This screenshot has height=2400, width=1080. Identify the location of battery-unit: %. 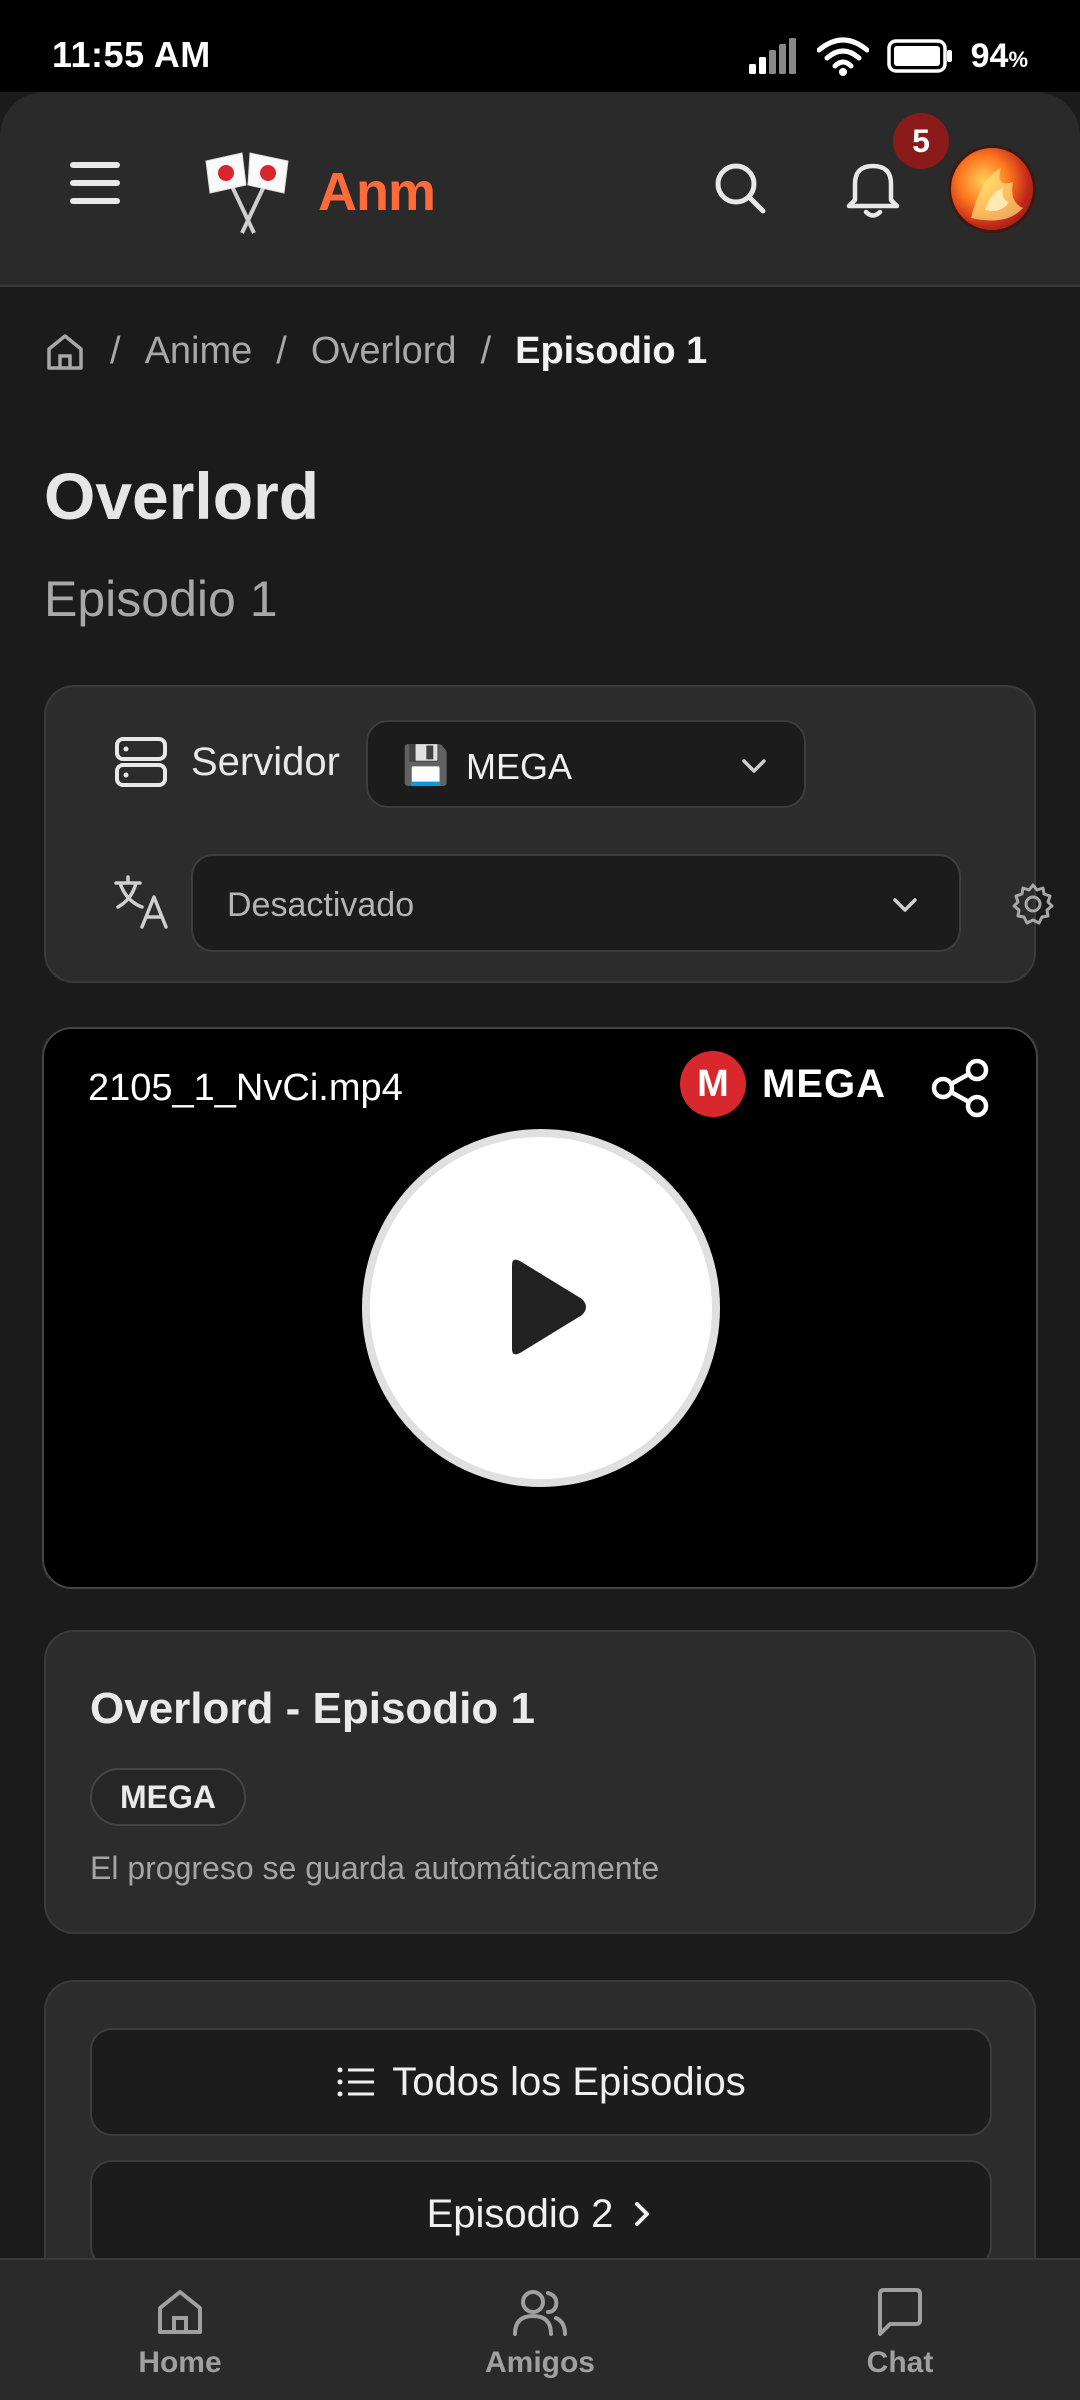
(1018, 59).